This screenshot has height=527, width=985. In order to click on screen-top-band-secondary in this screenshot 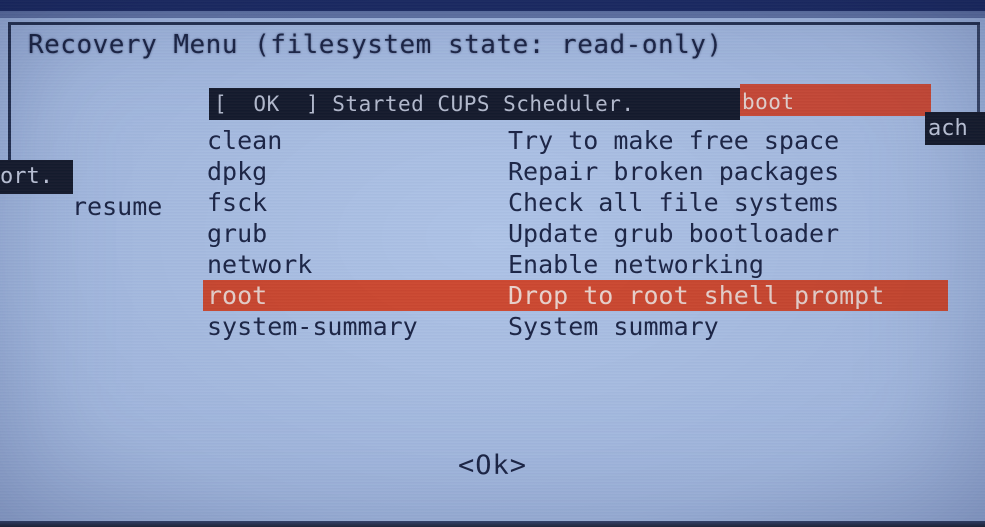, I will do `click(492, 14)`.